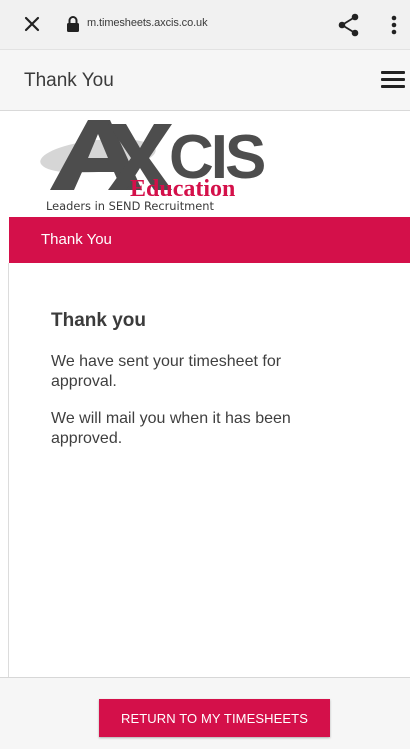 Image resolution: width=410 pixels, height=749 pixels. Describe the element at coordinates (214, 718) in the screenshot. I see `return-to-timesheets-button: RETURN TO MY TIMESHEETS` at that location.